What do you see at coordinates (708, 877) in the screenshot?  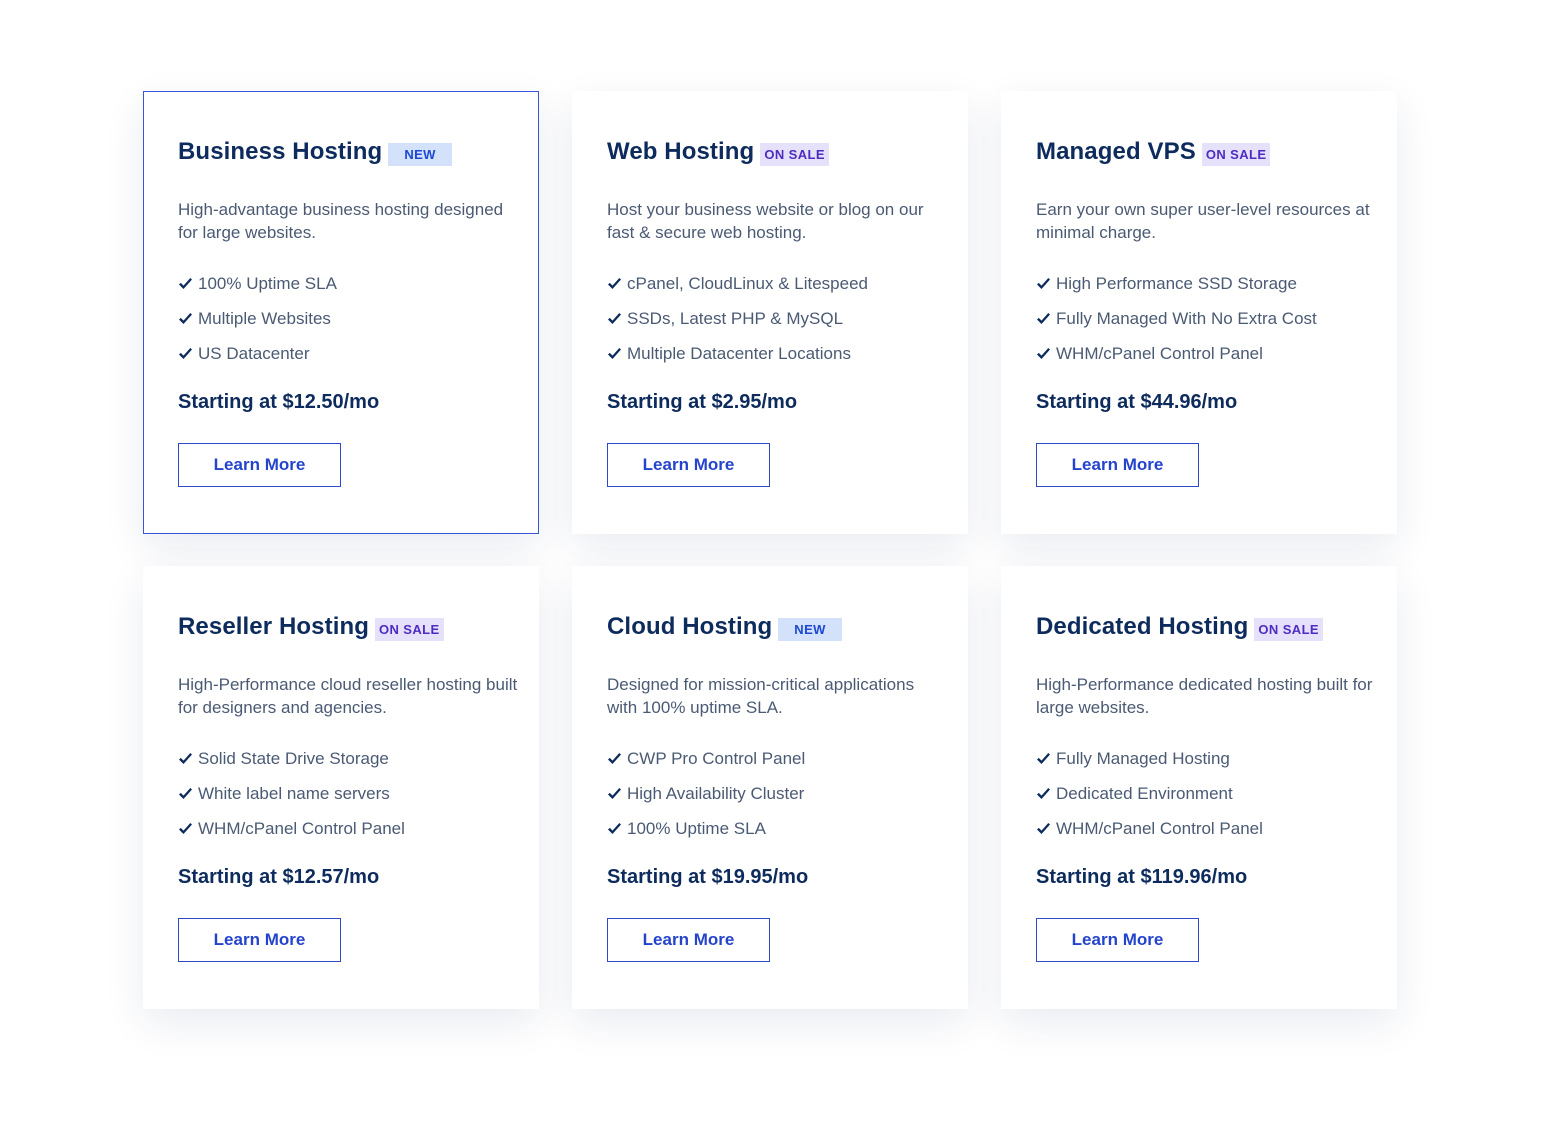 I see `plan-price: Starting at $19.95/mo` at bounding box center [708, 877].